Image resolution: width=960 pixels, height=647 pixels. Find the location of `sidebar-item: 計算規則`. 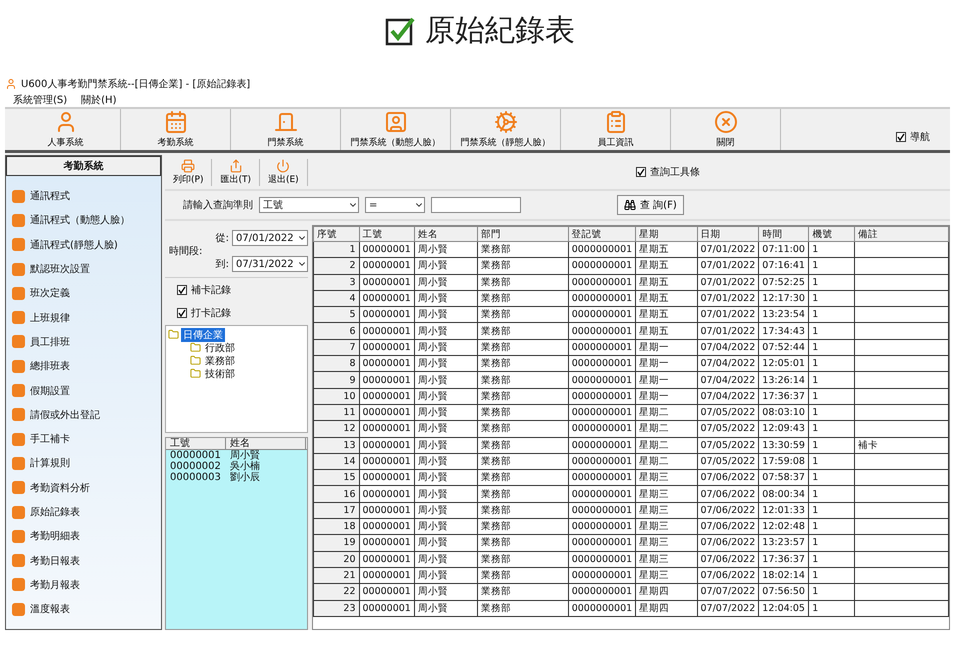

sidebar-item: 計算規則 is located at coordinates (83, 463).